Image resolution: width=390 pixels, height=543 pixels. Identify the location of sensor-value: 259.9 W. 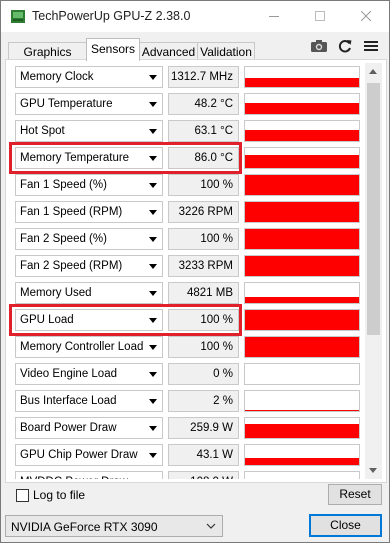
(203, 428).